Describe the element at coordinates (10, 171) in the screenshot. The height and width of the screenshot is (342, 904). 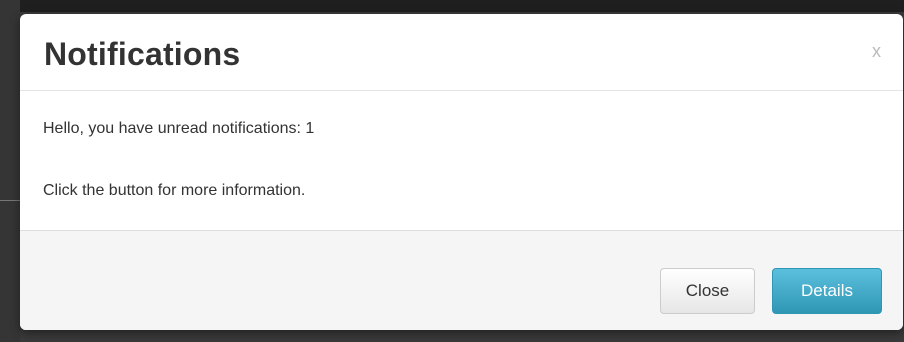
I see `backdrop-left-edge` at that location.